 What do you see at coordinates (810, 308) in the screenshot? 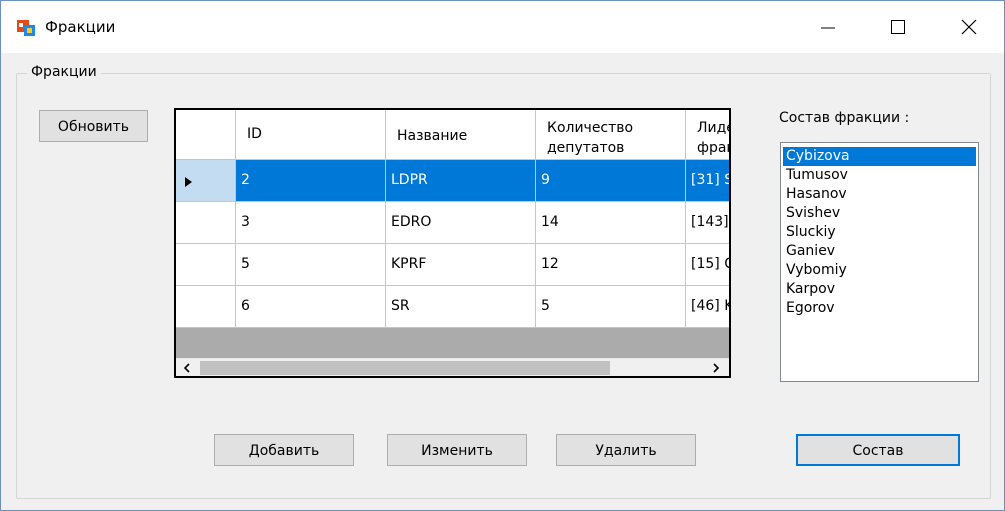
I see `list-item-text: Egorov` at bounding box center [810, 308].